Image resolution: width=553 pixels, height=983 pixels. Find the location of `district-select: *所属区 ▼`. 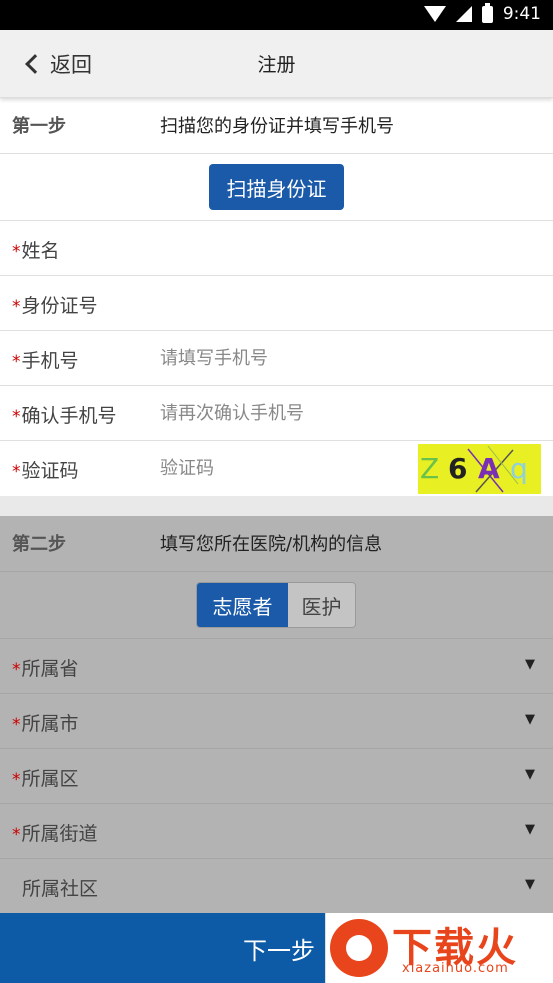

district-select: *所属区 ▼ is located at coordinates (276, 775).